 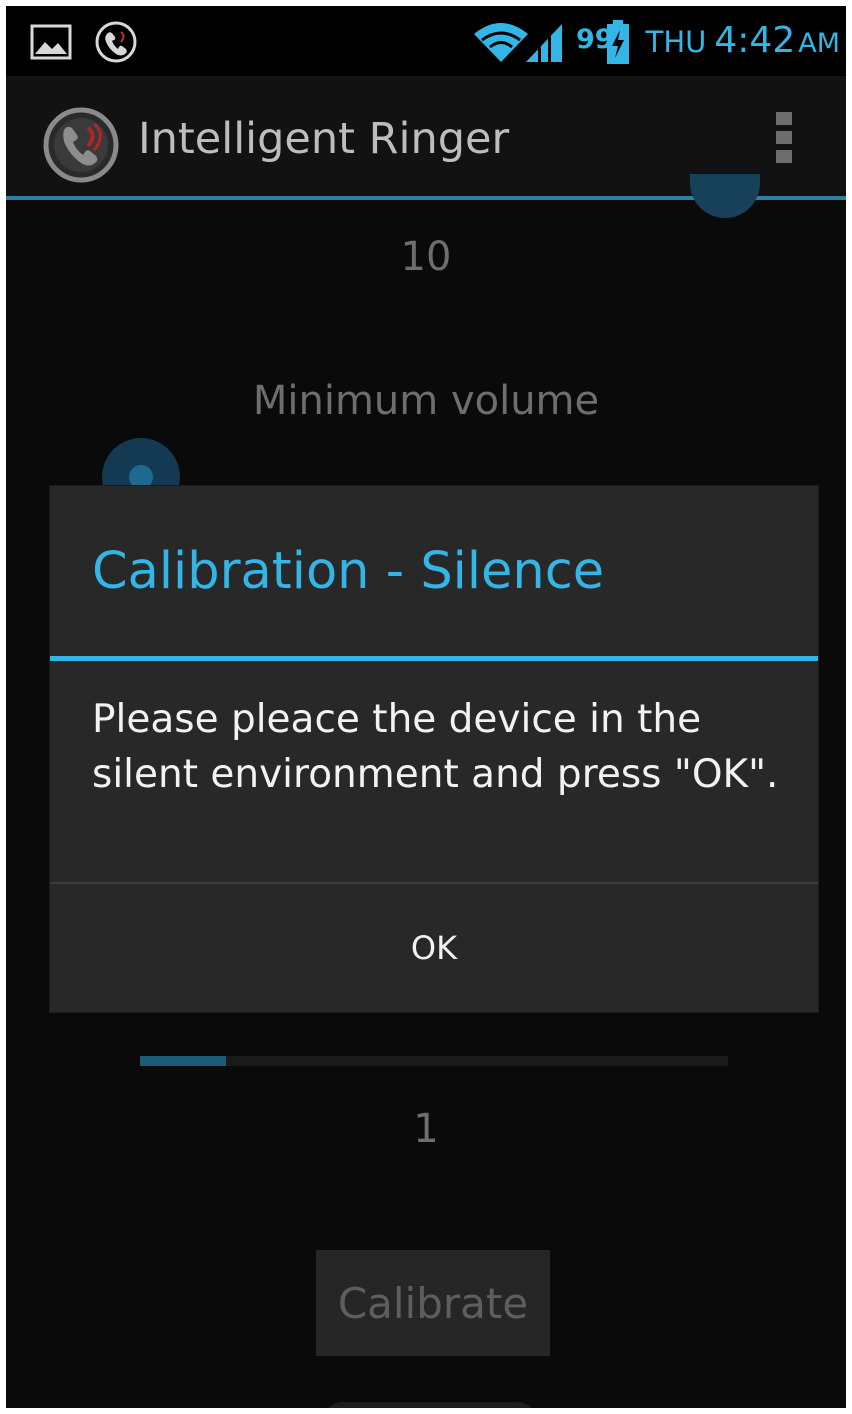 What do you see at coordinates (430, 1405) in the screenshot?
I see `bottom-button` at bounding box center [430, 1405].